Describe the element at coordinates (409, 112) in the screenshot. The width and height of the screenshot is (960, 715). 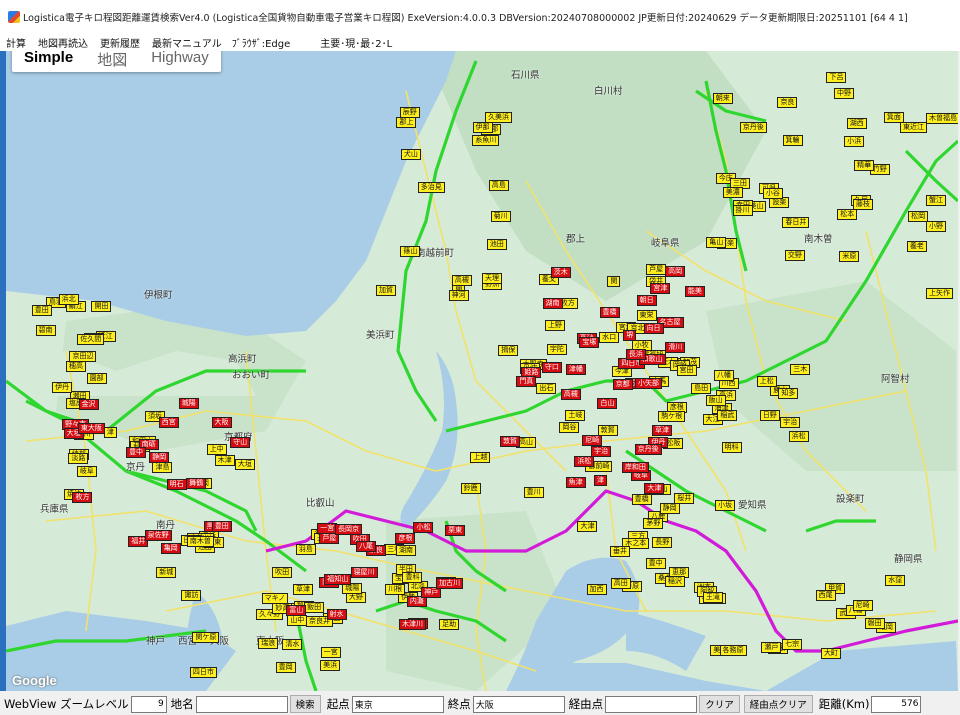
I see `map-marker-yellow: 辰野` at that location.